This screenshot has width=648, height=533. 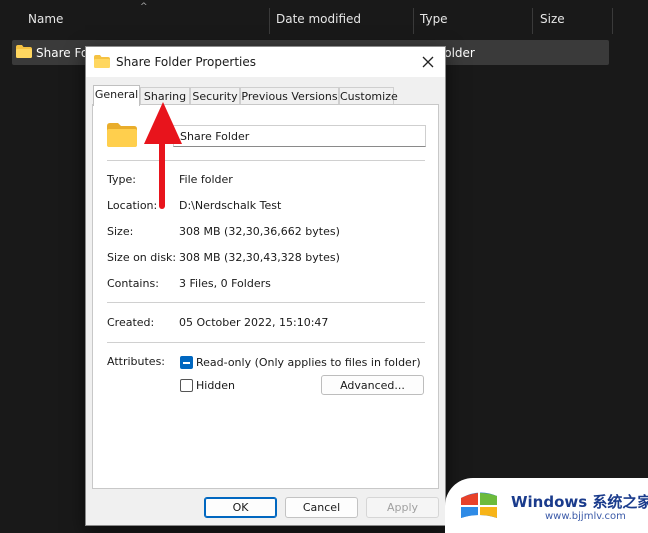 What do you see at coordinates (259, 257) in the screenshot?
I see `size-on-disk-value: 308 MB (32,30,43,328 bytes)` at bounding box center [259, 257].